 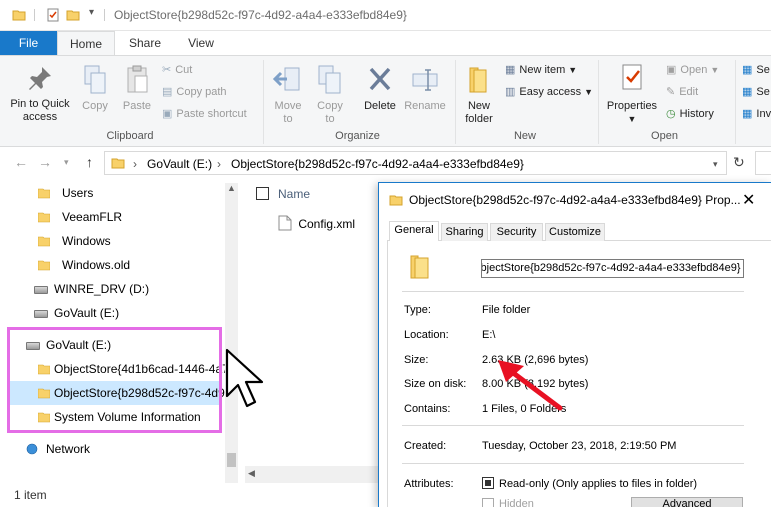 I want to click on scrollbar-thumb, so click(x=231, y=460).